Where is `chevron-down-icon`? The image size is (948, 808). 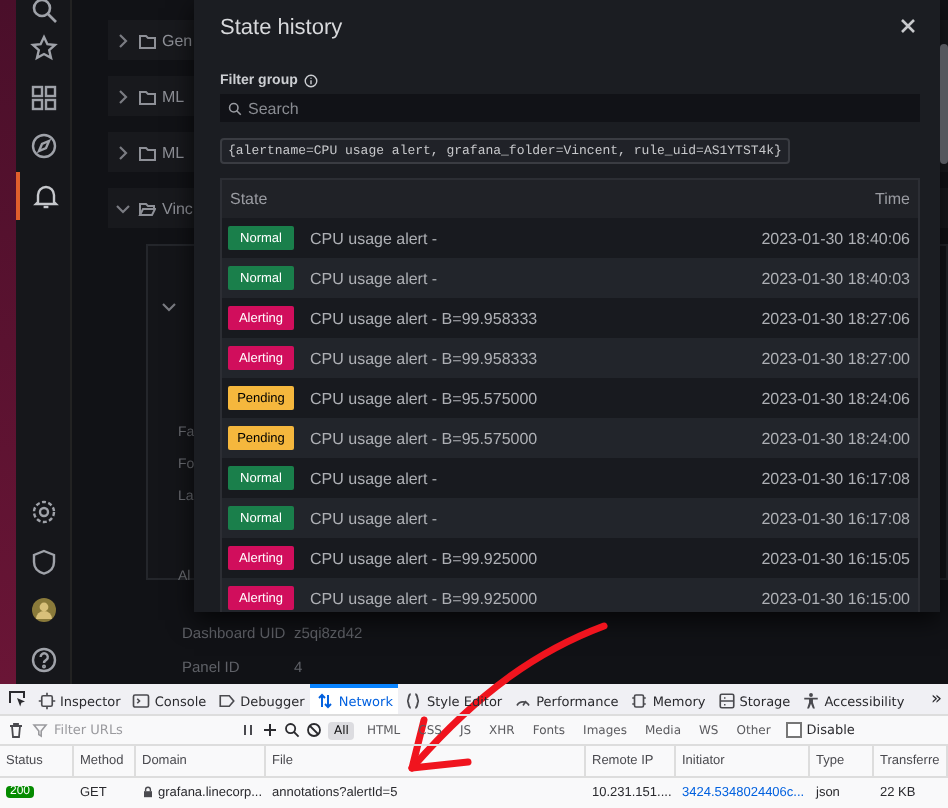 chevron-down-icon is located at coordinates (169, 307).